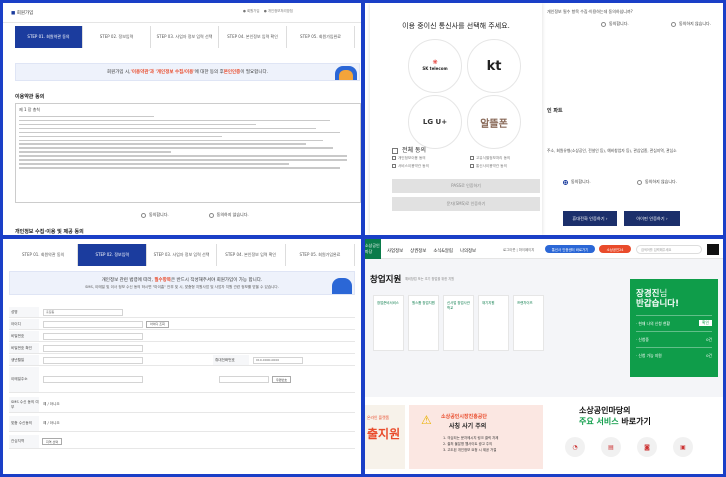 The image size is (726, 477). I want to click on sms-consent-label: SMS 수신 동의 여부, so click(24, 404).